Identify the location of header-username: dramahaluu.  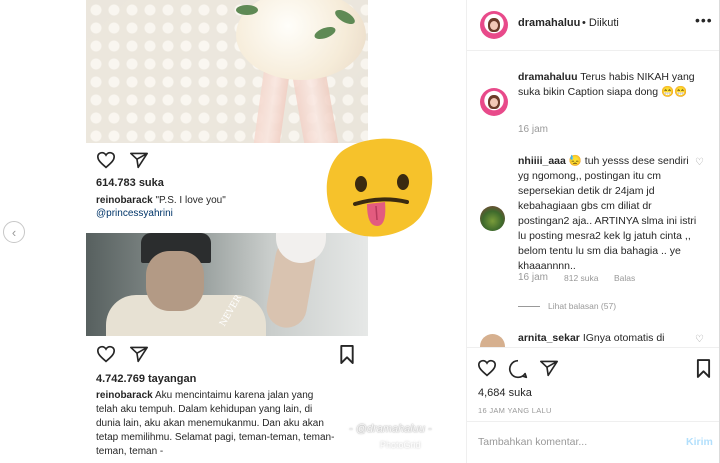
(549, 23).